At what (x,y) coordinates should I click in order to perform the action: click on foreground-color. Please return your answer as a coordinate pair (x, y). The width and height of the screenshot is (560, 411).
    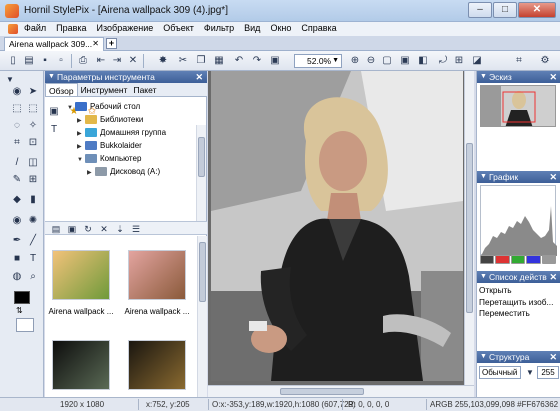
    Looking at the image, I should click on (22, 297).